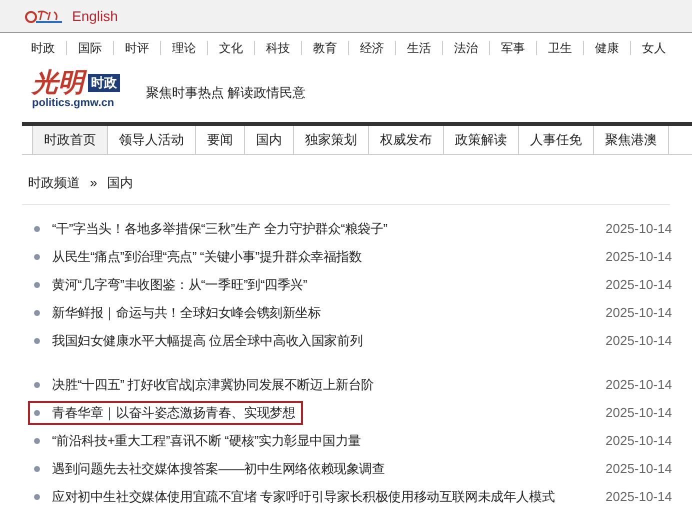  Describe the element at coordinates (372, 48) in the screenshot. I see `channel-link: 经济` at that location.